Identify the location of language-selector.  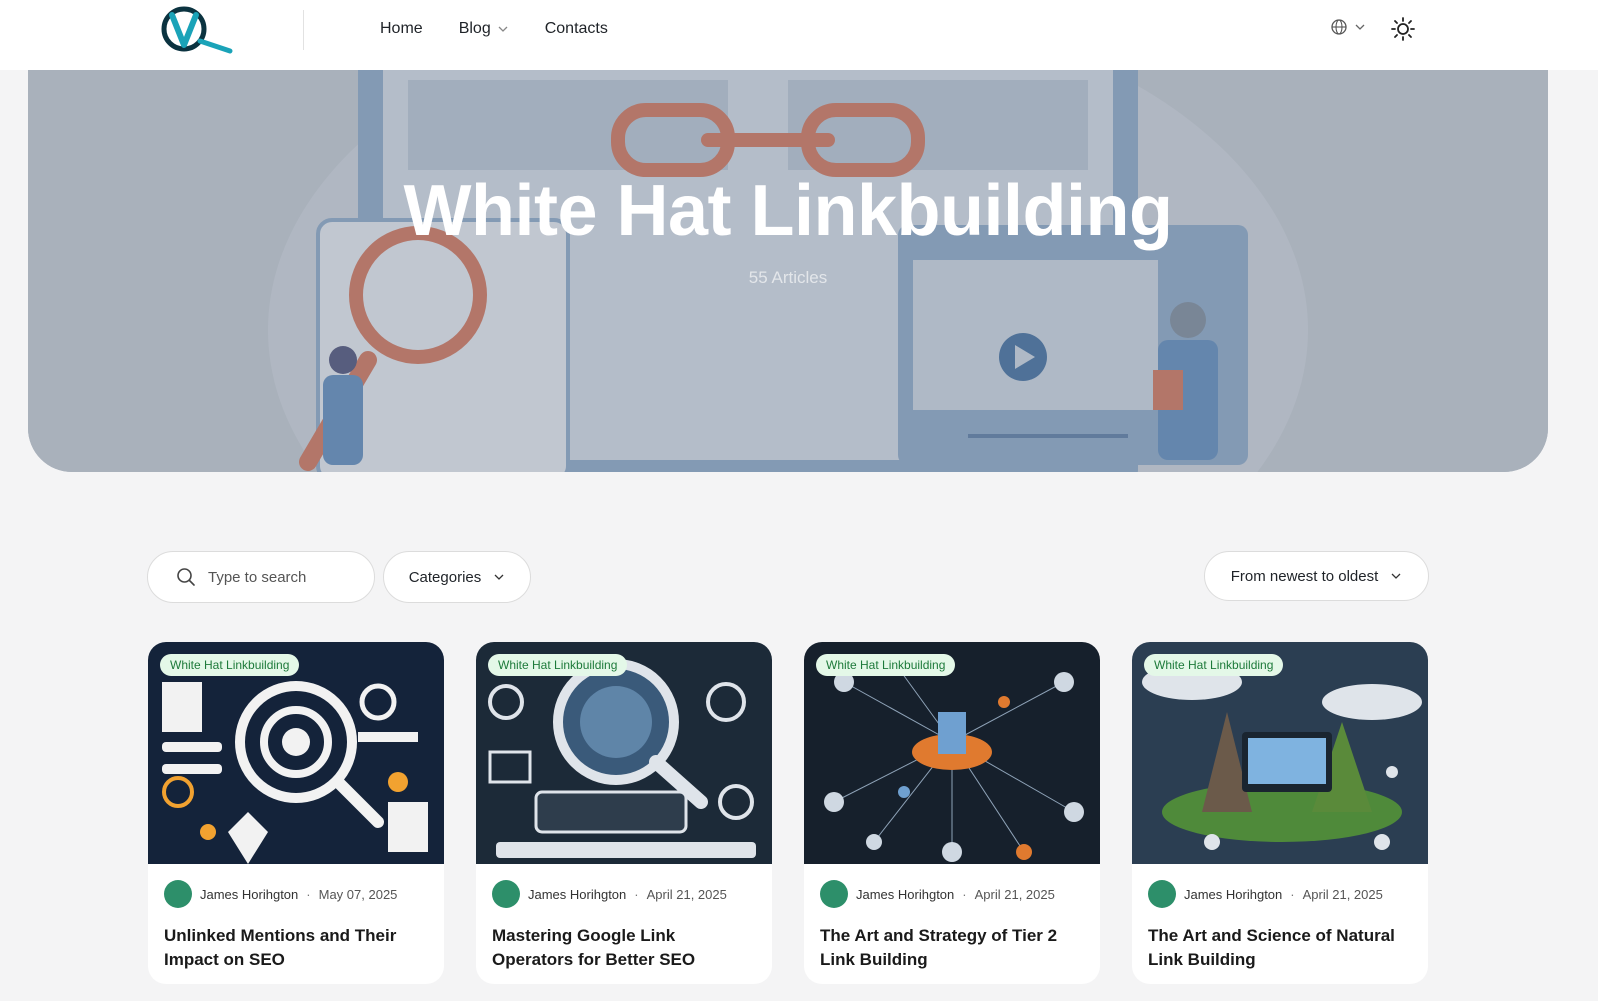
(1348, 27).